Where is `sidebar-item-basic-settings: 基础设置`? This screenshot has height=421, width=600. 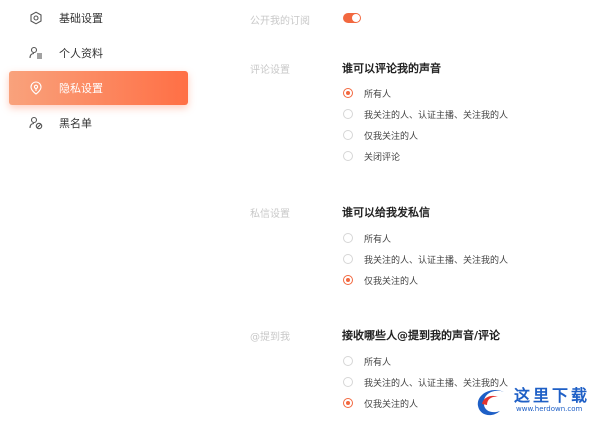 sidebar-item-basic-settings: 基础设置 is located at coordinates (98, 18).